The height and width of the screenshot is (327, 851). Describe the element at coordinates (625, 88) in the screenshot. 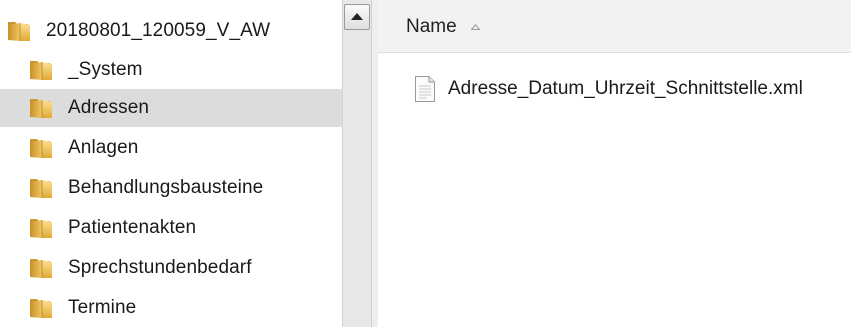

I see `file-name: Adresse_Datum_Uhrzeit_Schnittstelle.xml` at that location.